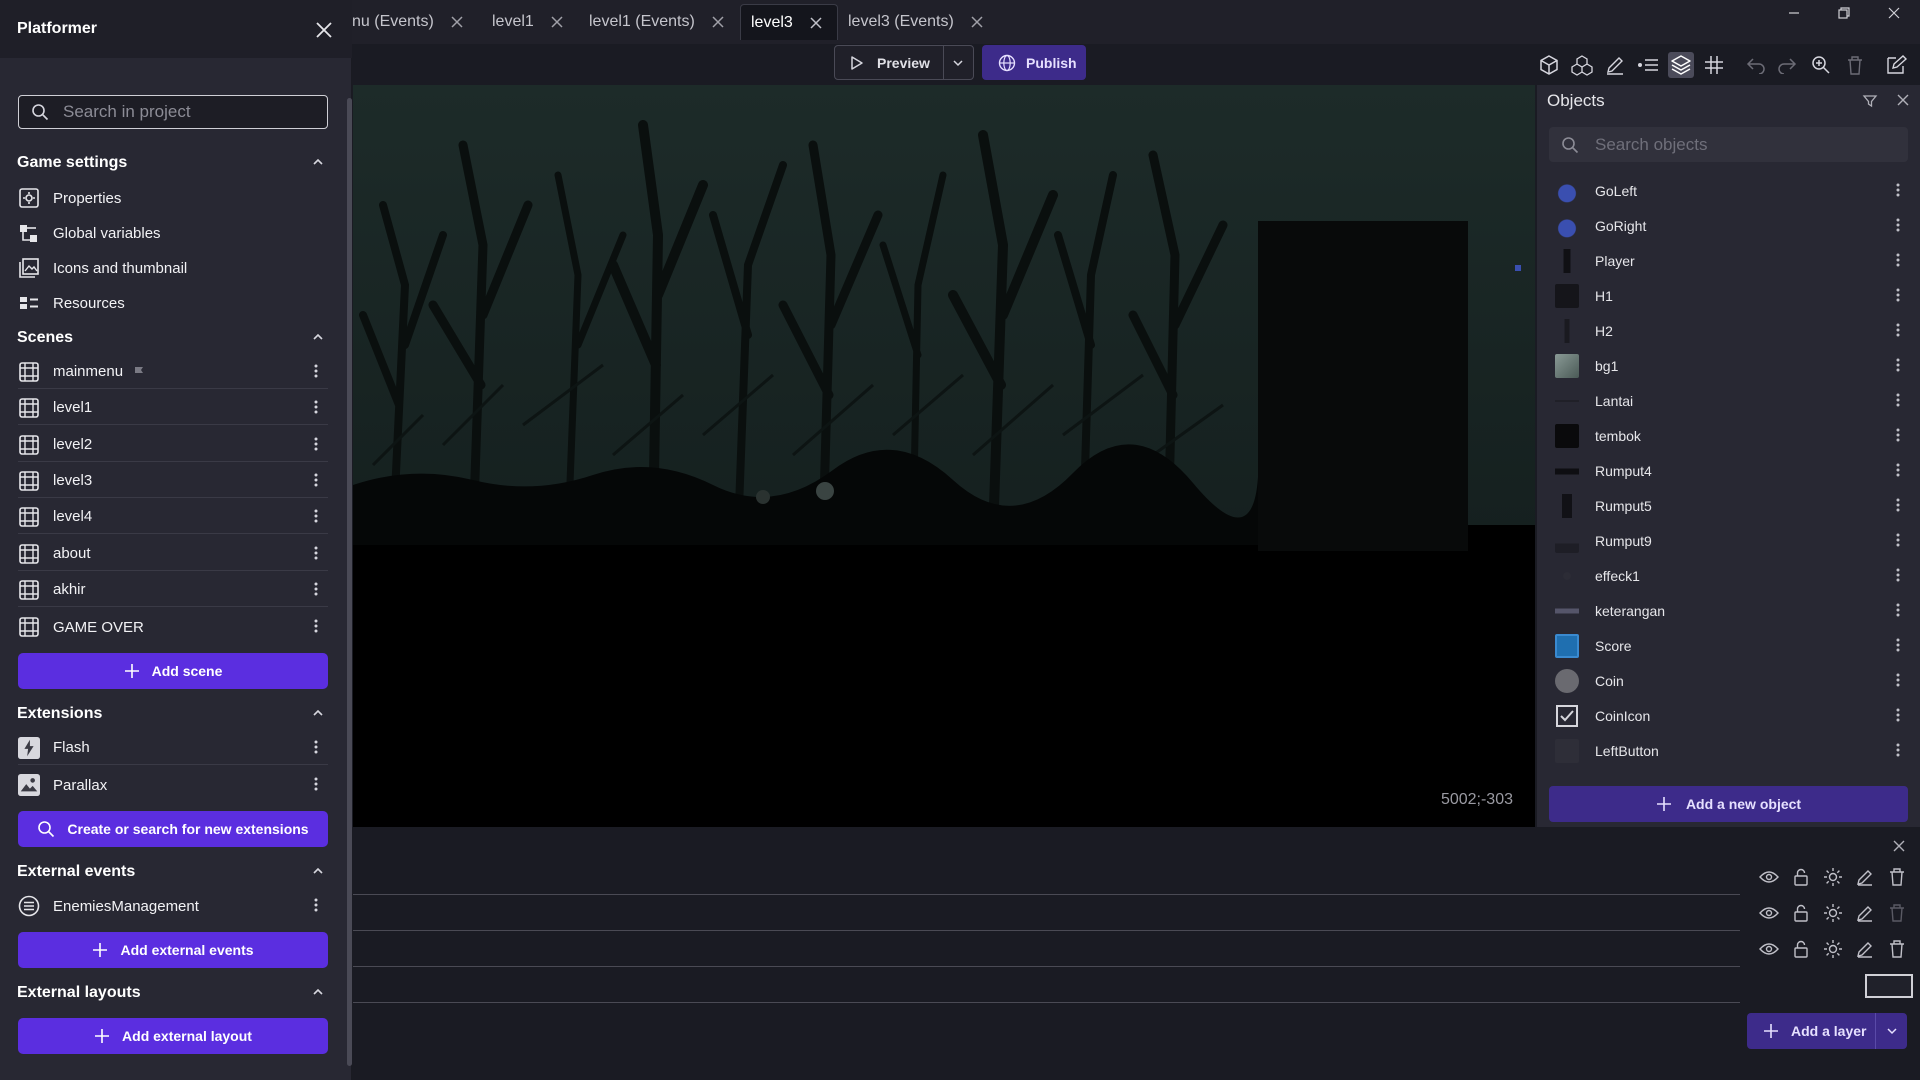  Describe the element at coordinates (173, 554) in the screenshot. I see `scene-item-about: about` at that location.